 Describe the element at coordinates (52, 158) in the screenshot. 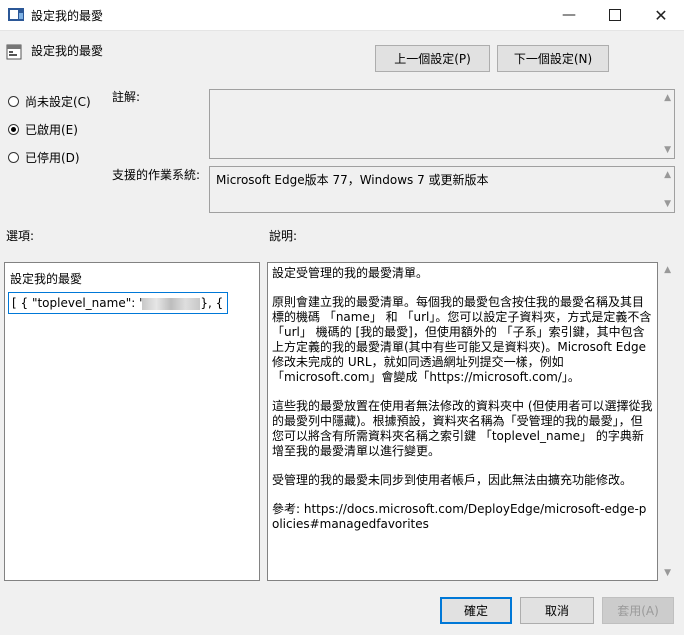

I see `radio-label: 已停用(D)` at that location.